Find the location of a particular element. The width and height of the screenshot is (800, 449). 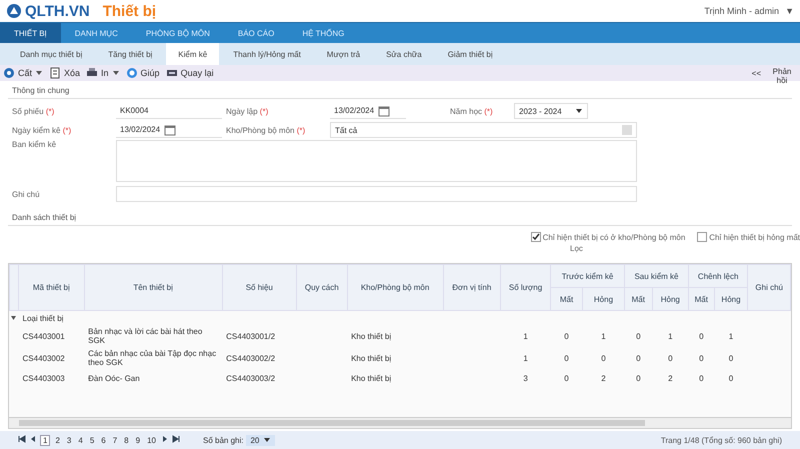

page-number: 2 is located at coordinates (57, 440).